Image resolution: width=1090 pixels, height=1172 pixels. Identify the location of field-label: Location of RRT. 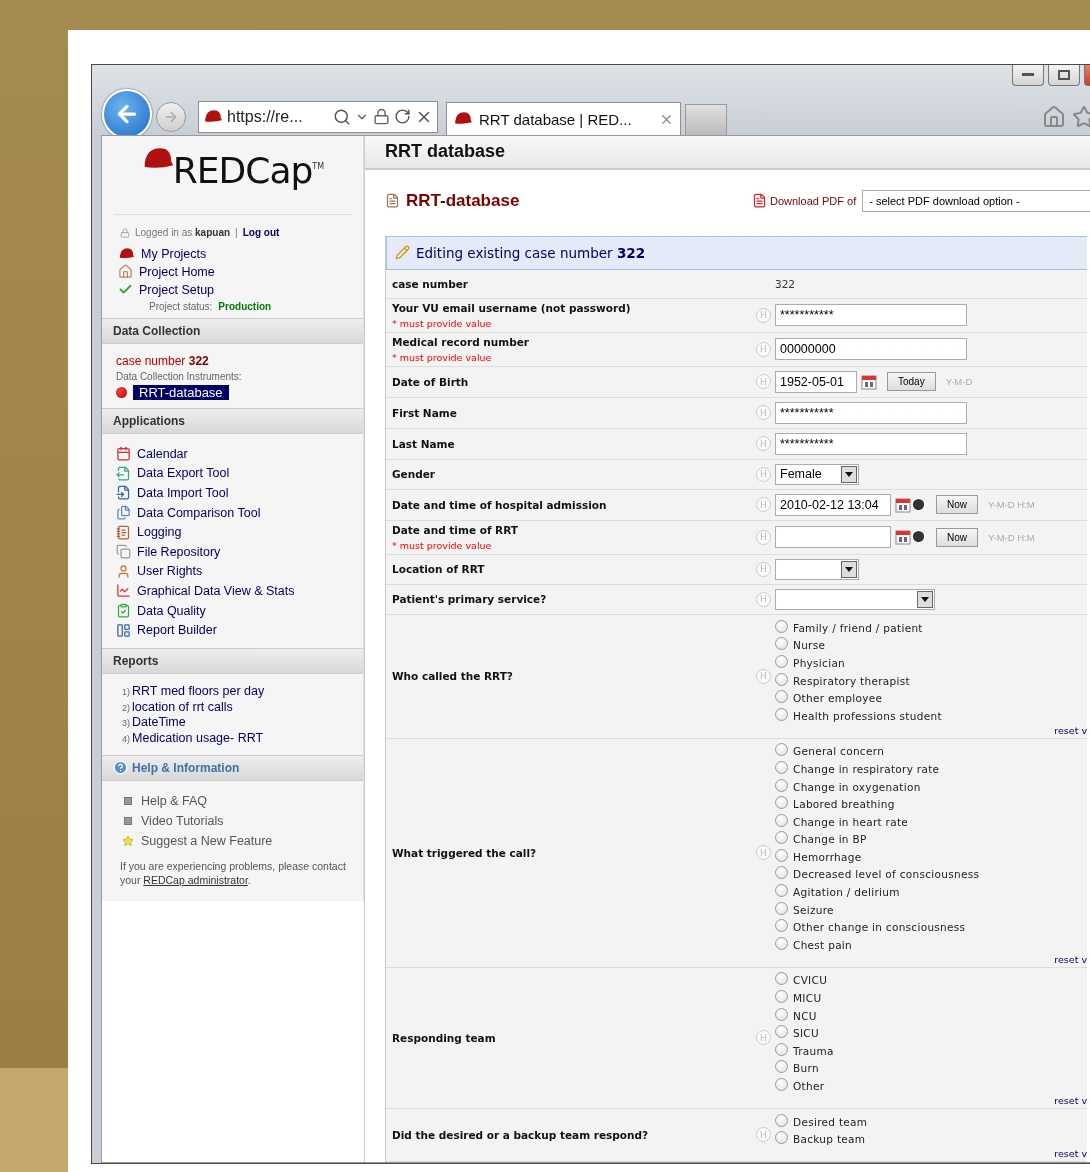
(439, 569).